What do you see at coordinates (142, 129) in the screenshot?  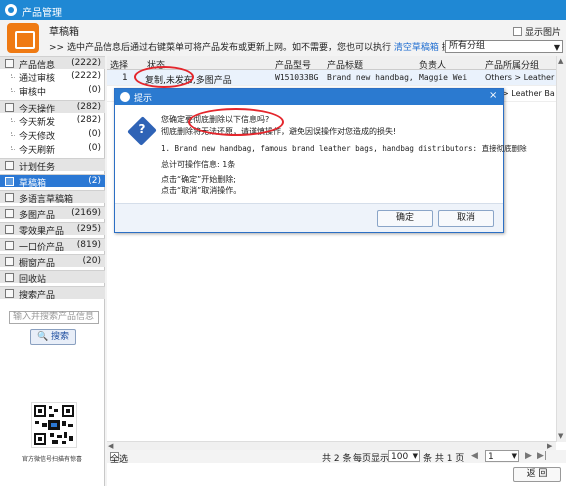 I see `question-mark-glyph: ?` at bounding box center [142, 129].